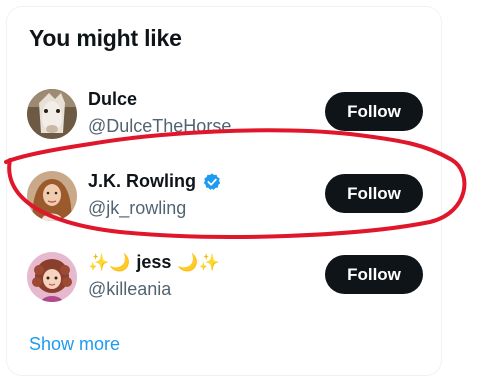 The width and height of the screenshot is (486, 390). I want to click on sparkle-moon-emoji: ✨🌙, so click(109, 262).